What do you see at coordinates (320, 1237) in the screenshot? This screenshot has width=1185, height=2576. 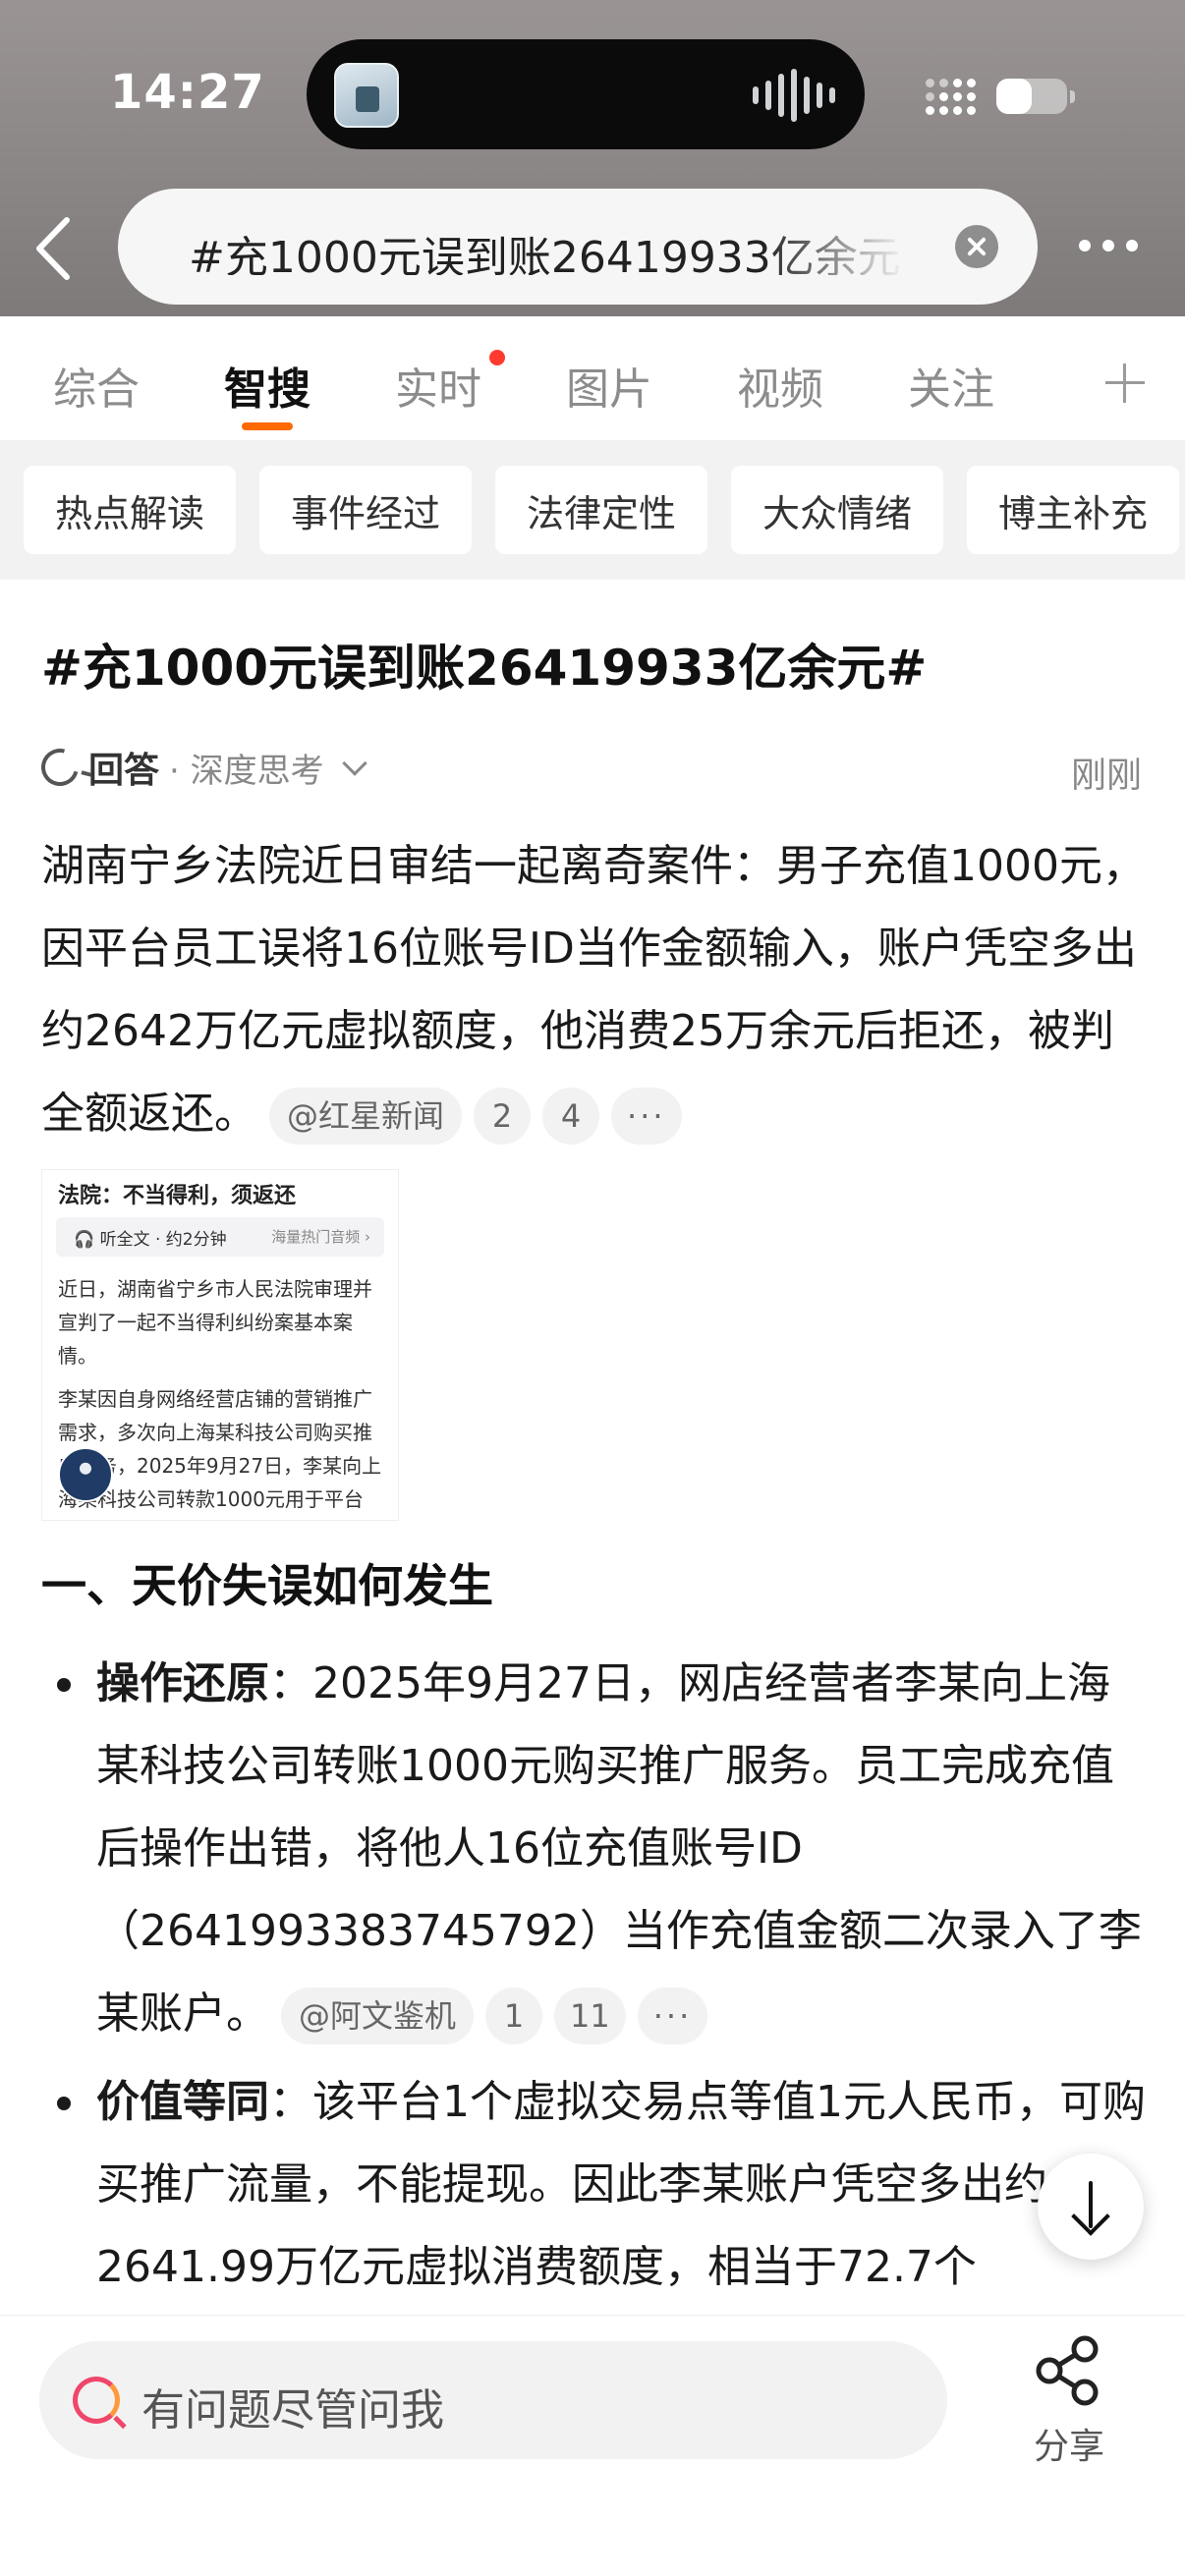 I see `hot-audio-link: 海量热门音频 ›` at bounding box center [320, 1237].